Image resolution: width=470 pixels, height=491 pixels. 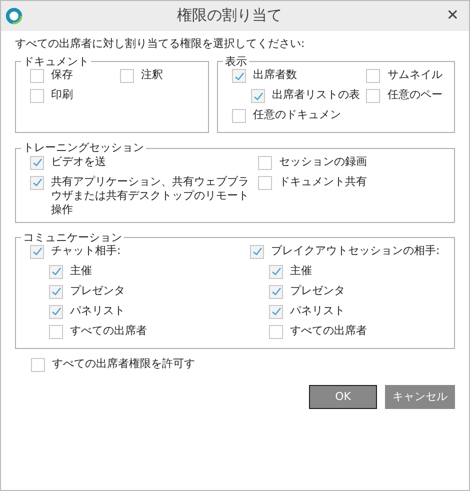 I want to click on close-button: ✕, so click(x=452, y=16).